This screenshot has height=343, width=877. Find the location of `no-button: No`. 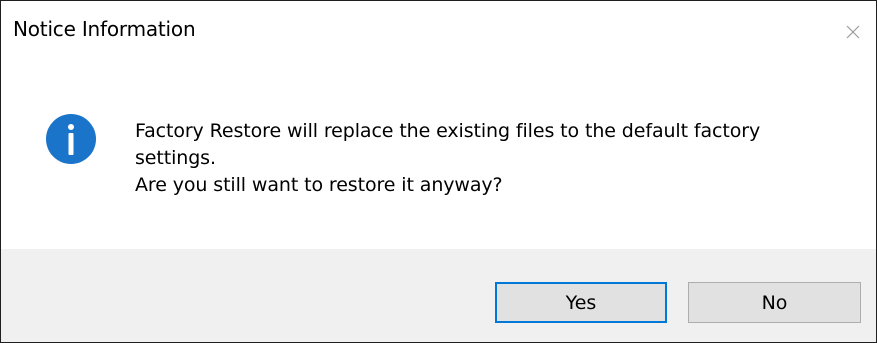

no-button: No is located at coordinates (774, 302).